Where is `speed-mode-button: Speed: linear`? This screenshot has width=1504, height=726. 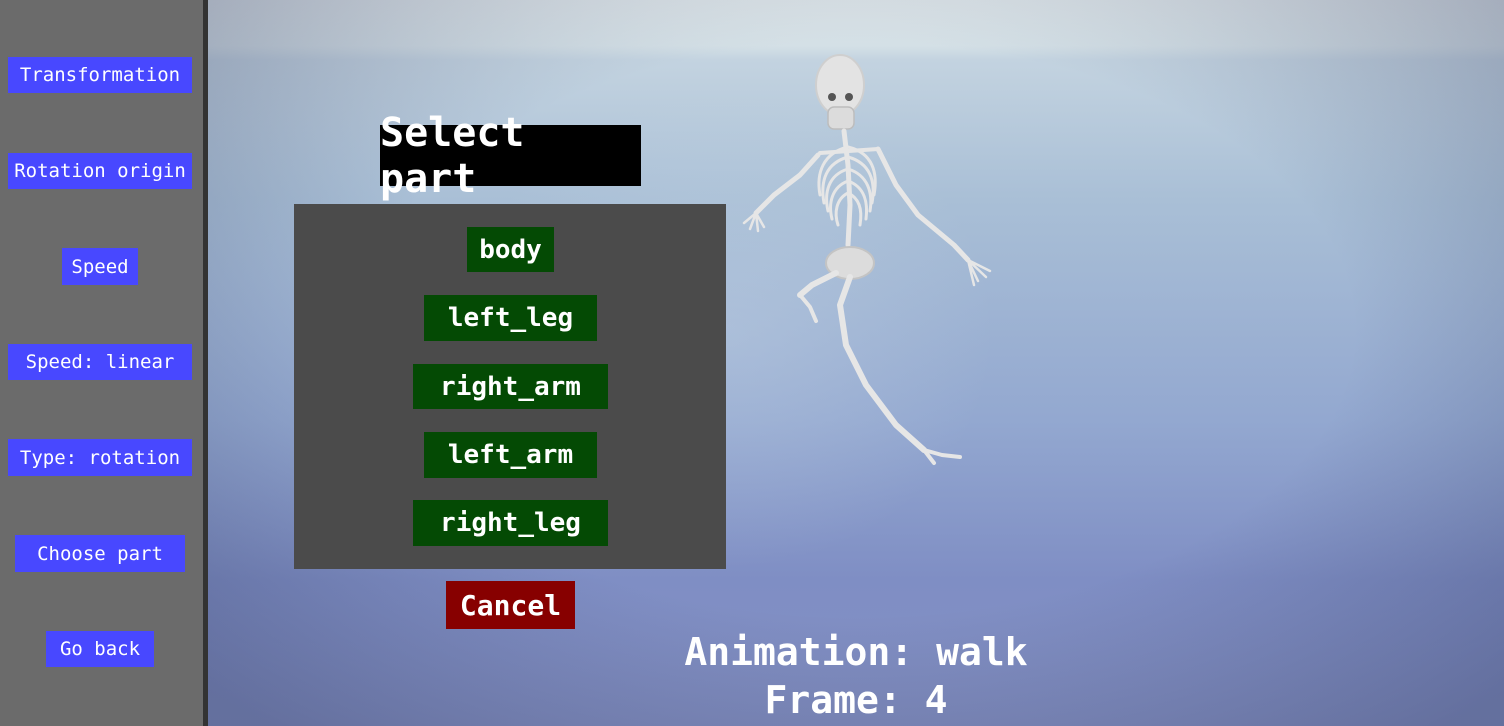
speed-mode-button: Speed: linear is located at coordinates (100, 362).